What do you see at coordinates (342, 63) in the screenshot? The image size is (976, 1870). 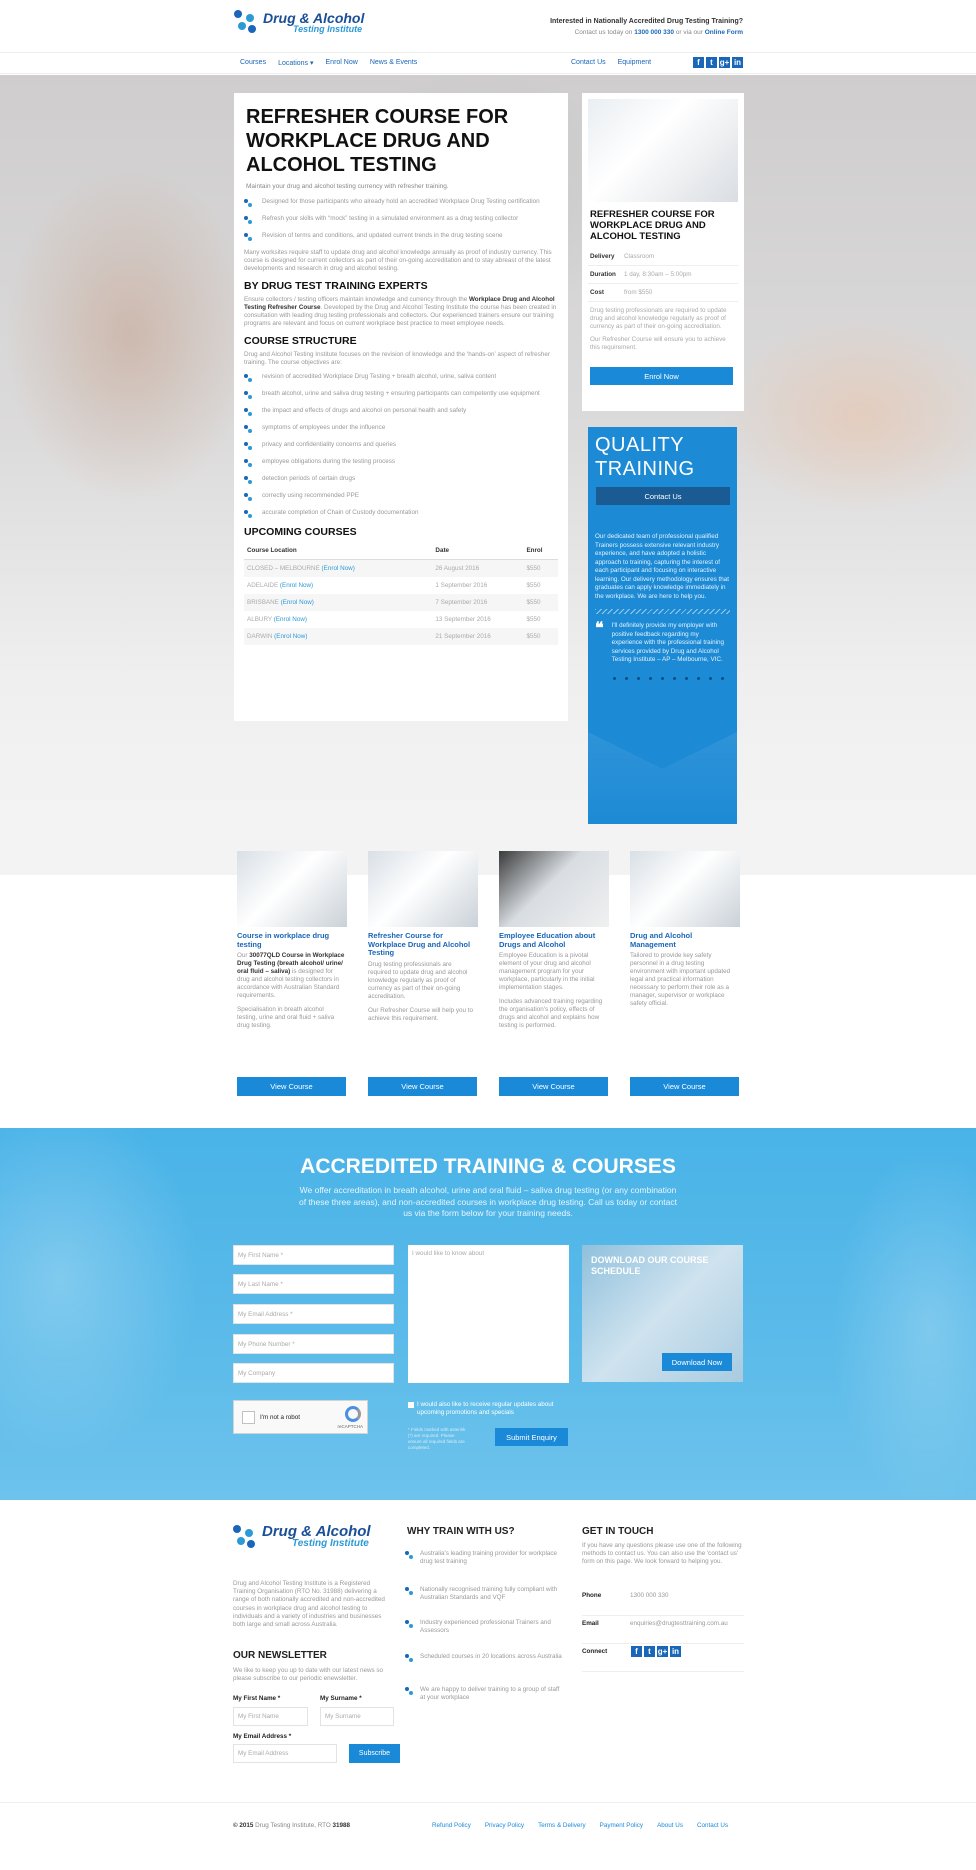 I see `nav-enrol-now: Enrol Now` at bounding box center [342, 63].